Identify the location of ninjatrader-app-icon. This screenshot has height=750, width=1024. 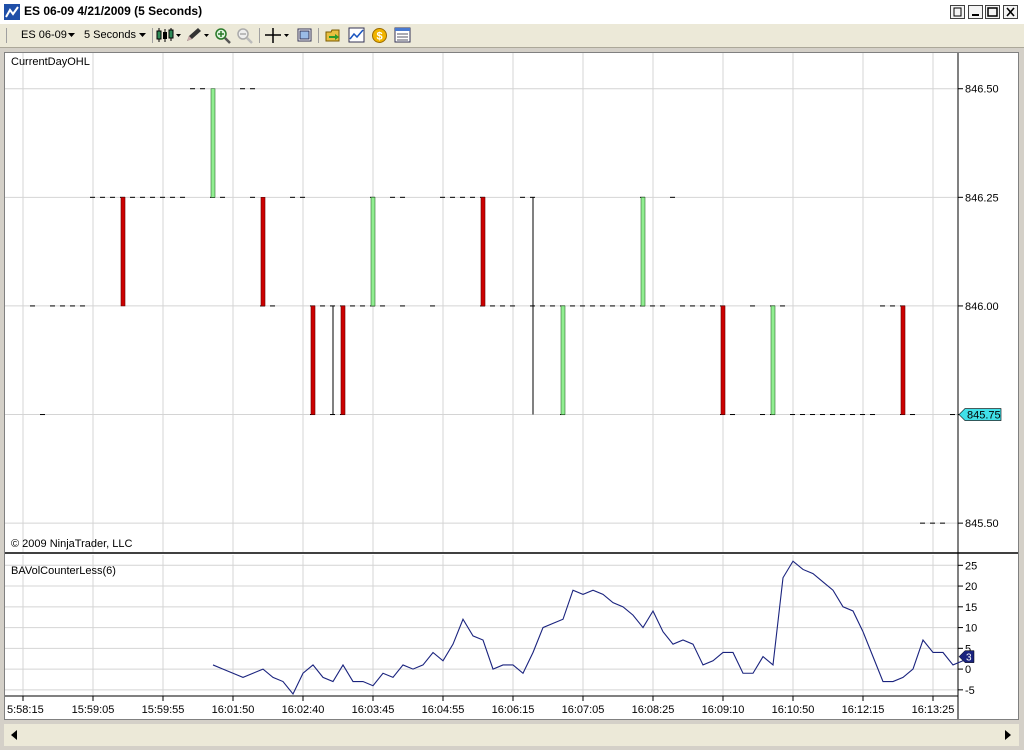
(12, 12).